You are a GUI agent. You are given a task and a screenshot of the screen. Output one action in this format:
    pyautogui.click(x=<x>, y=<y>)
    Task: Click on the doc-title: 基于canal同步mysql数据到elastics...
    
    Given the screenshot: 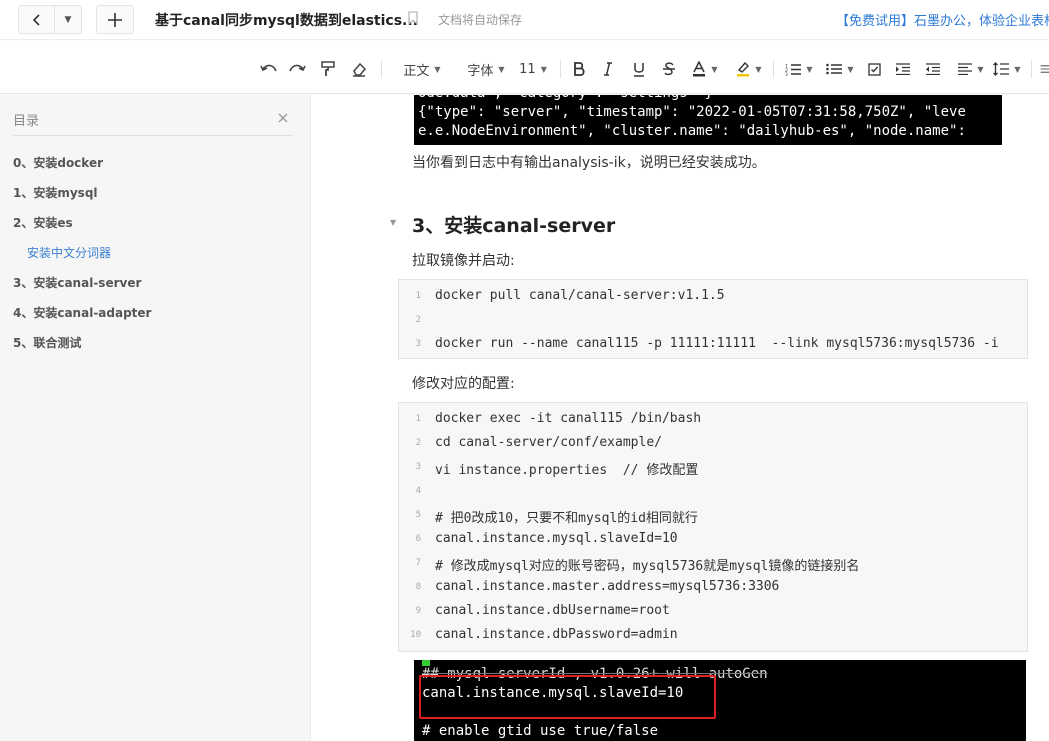 What is the action you would take?
    pyautogui.click(x=286, y=20)
    